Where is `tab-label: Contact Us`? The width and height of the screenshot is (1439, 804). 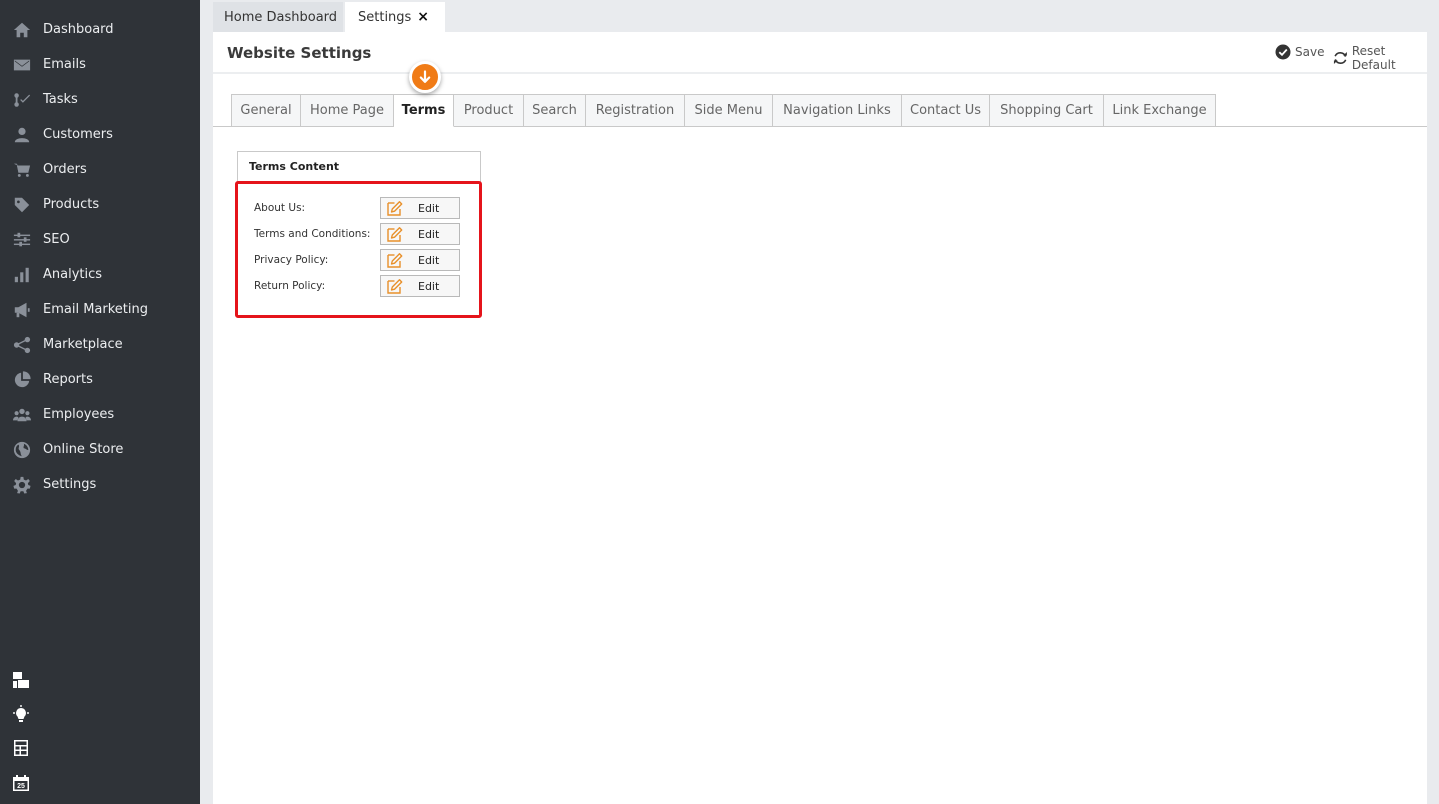 tab-label: Contact Us is located at coordinates (945, 110).